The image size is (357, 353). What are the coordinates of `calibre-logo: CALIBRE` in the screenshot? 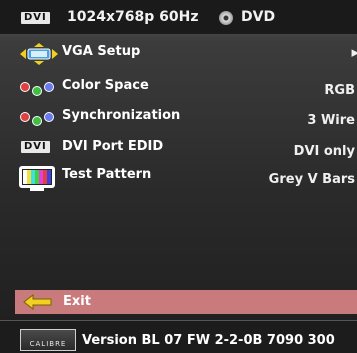 It's located at (48, 340).